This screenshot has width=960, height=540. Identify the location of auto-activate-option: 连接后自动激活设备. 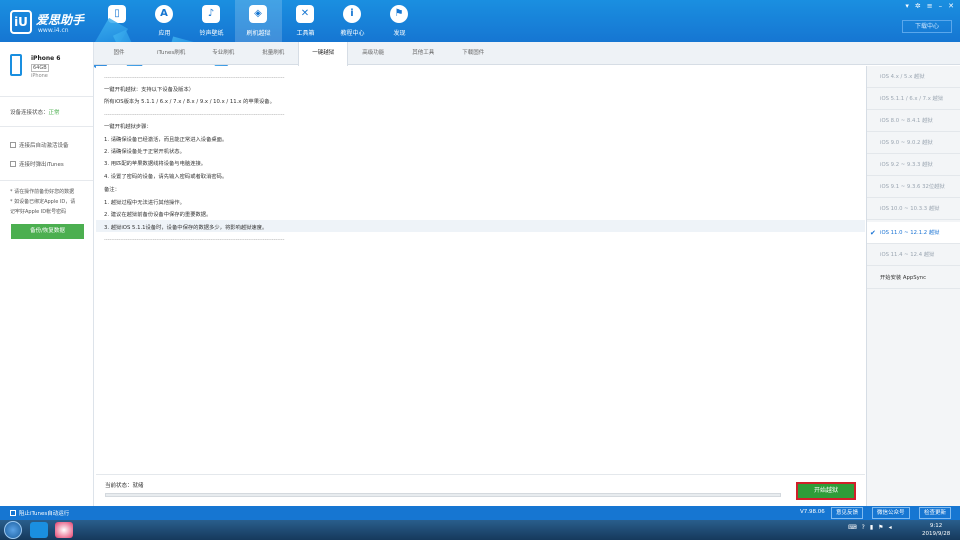
(39, 145).